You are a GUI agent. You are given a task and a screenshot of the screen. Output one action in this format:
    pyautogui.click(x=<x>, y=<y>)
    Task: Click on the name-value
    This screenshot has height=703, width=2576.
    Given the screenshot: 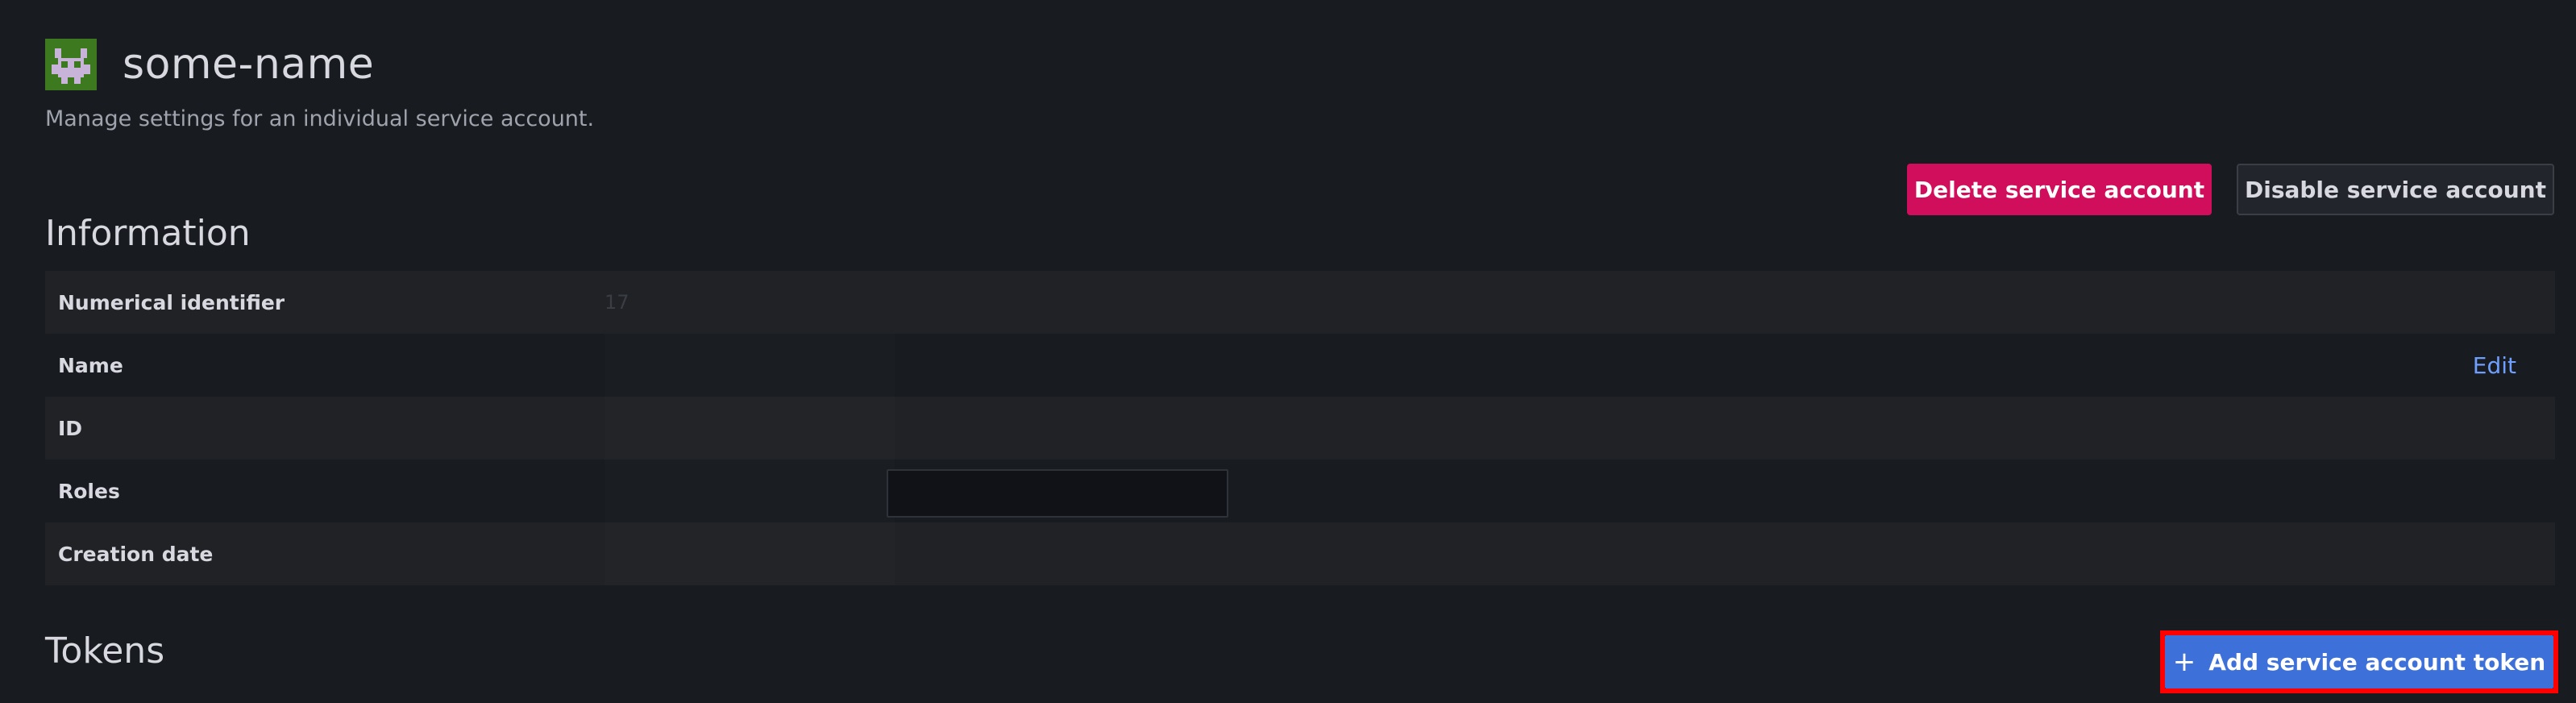 What is the action you would take?
    pyautogui.click(x=750, y=365)
    